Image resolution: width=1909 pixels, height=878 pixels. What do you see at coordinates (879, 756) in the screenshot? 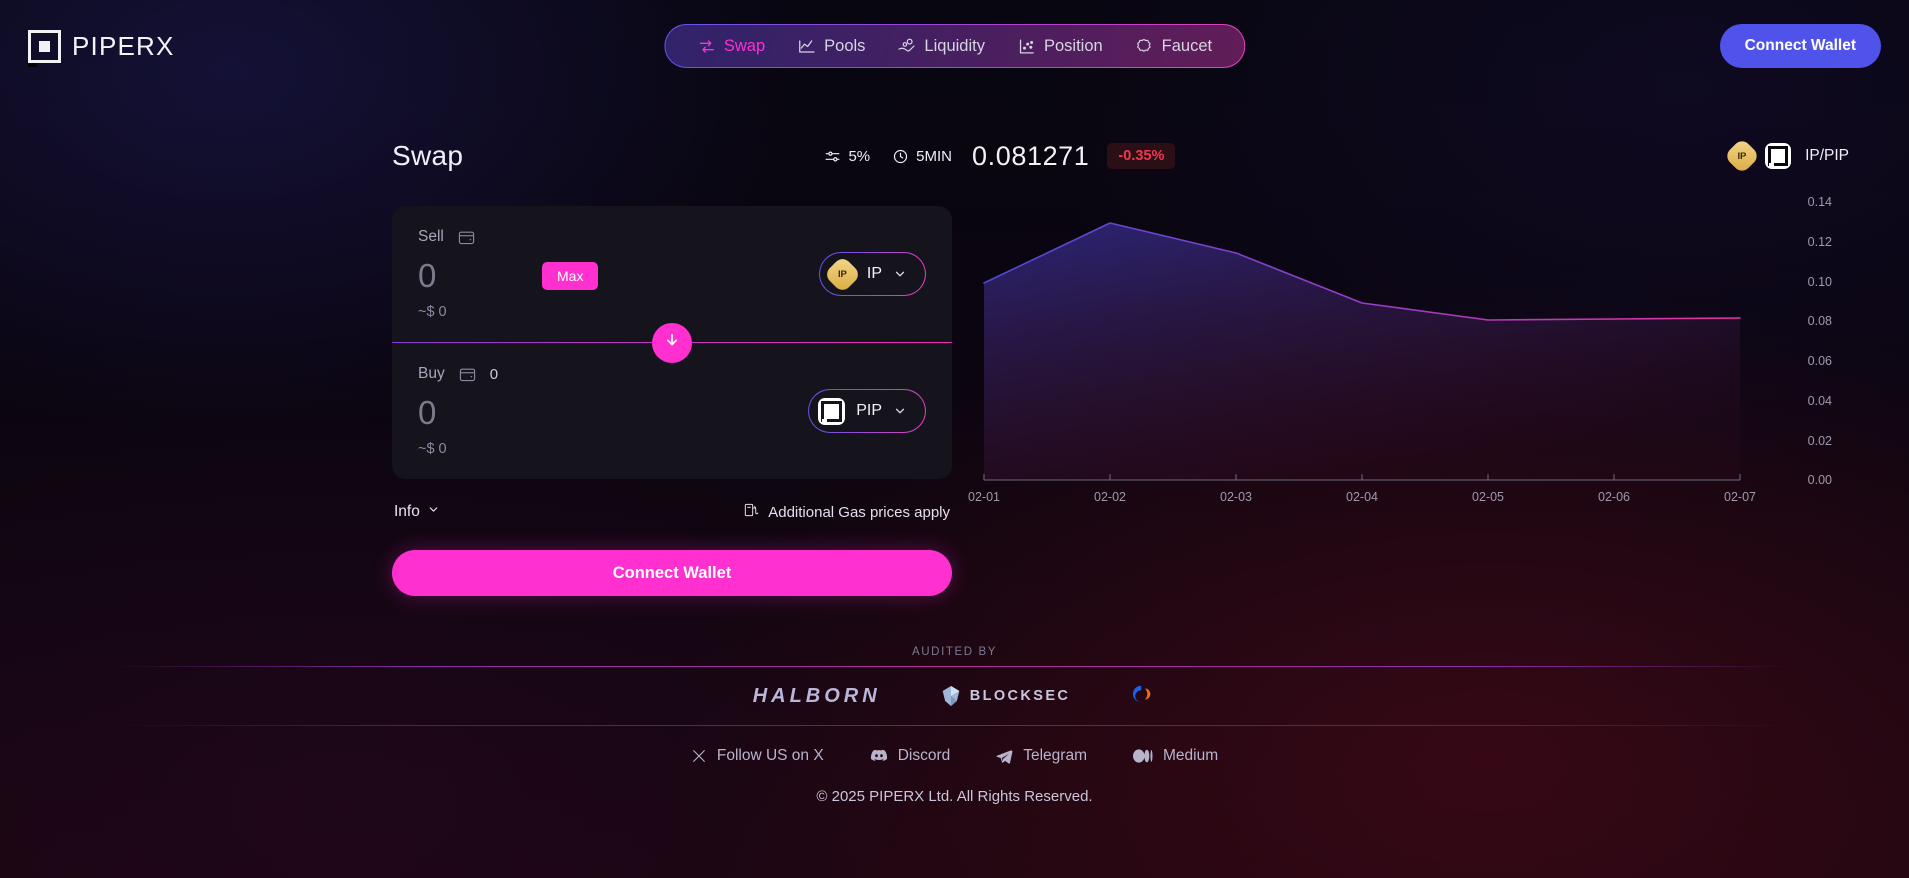
I see `discord-icon` at bounding box center [879, 756].